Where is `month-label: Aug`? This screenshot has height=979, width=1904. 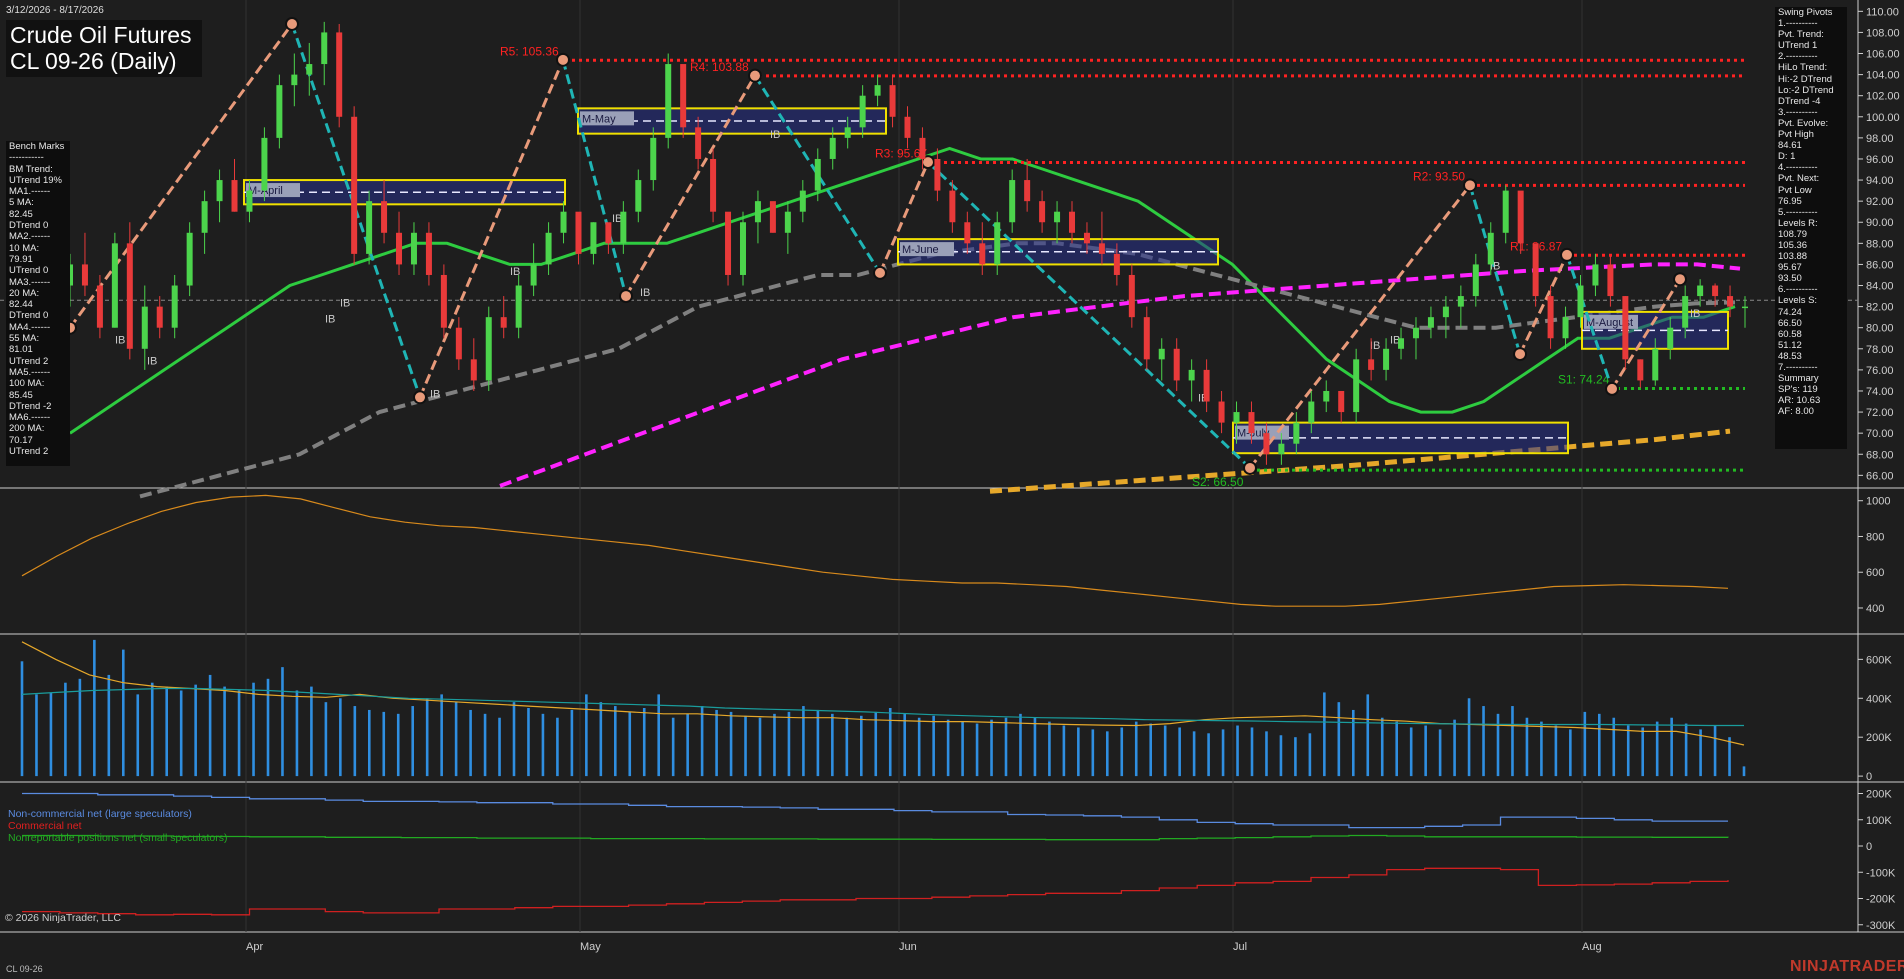
month-label: Aug is located at coordinates (1592, 947).